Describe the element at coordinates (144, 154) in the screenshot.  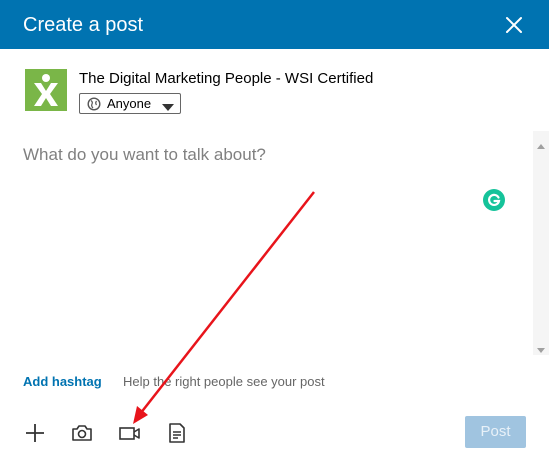
I see `editor-placeholder: What do you want to talk about?` at that location.